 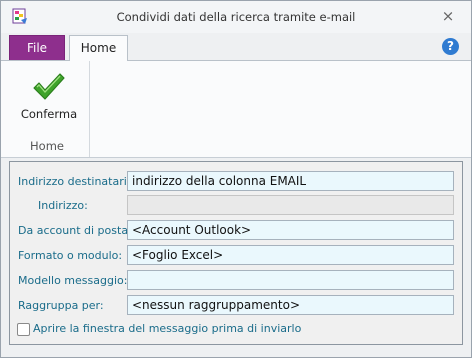 What do you see at coordinates (73, 280) in the screenshot?
I see `message-template-label: Modello messaggio:` at bounding box center [73, 280].